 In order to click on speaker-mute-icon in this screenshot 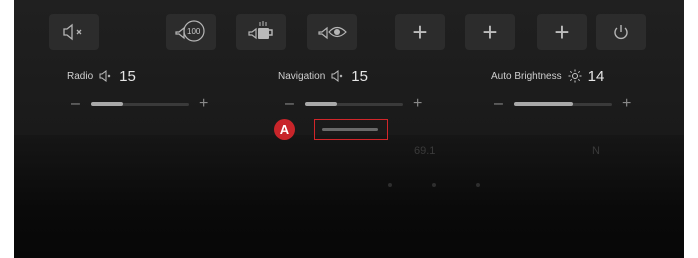, I will do `click(72, 32)`.